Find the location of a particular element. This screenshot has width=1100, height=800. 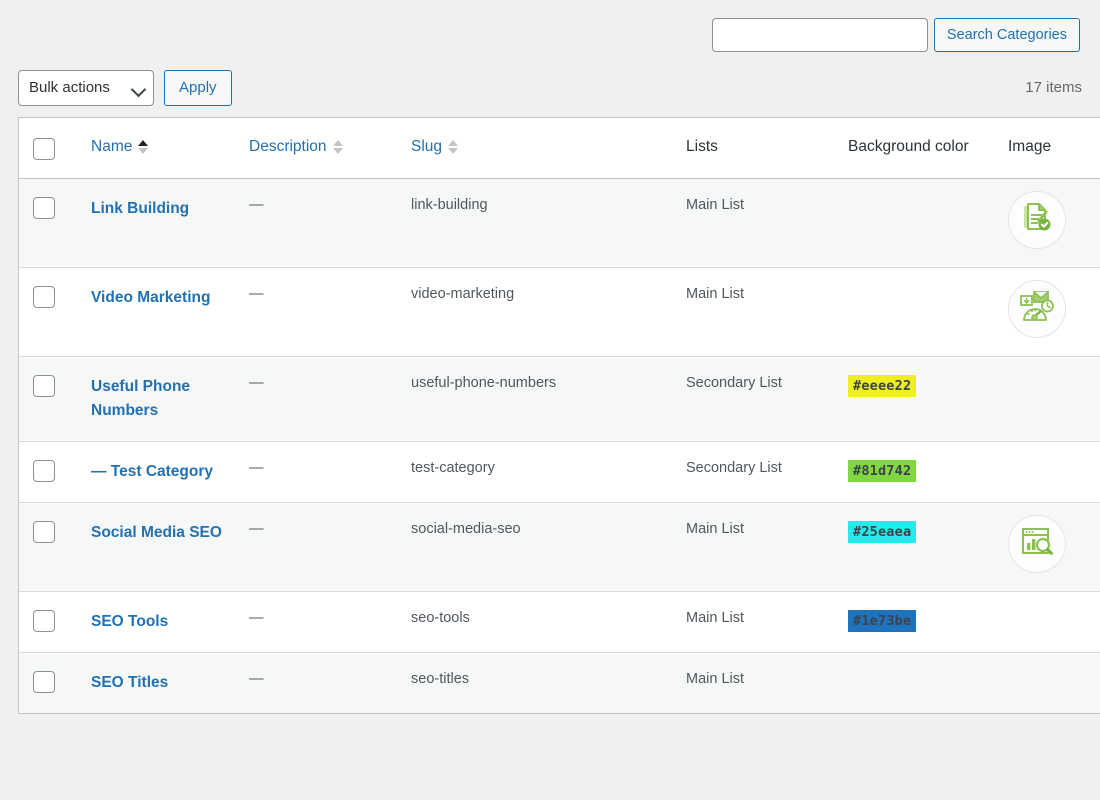

row-slug-cell: seo-titles is located at coordinates (548, 683).